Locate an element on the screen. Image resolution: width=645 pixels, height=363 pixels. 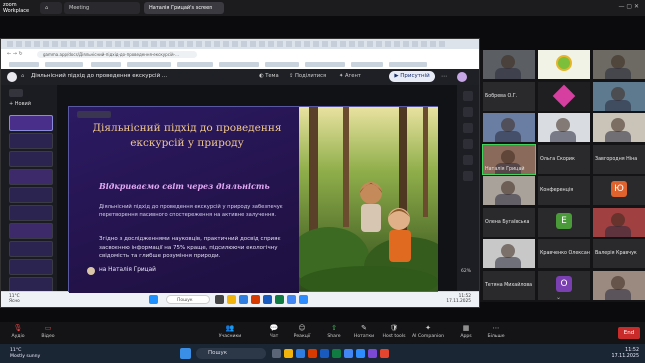
browser-tab-strip is located at coordinates (240, 44).